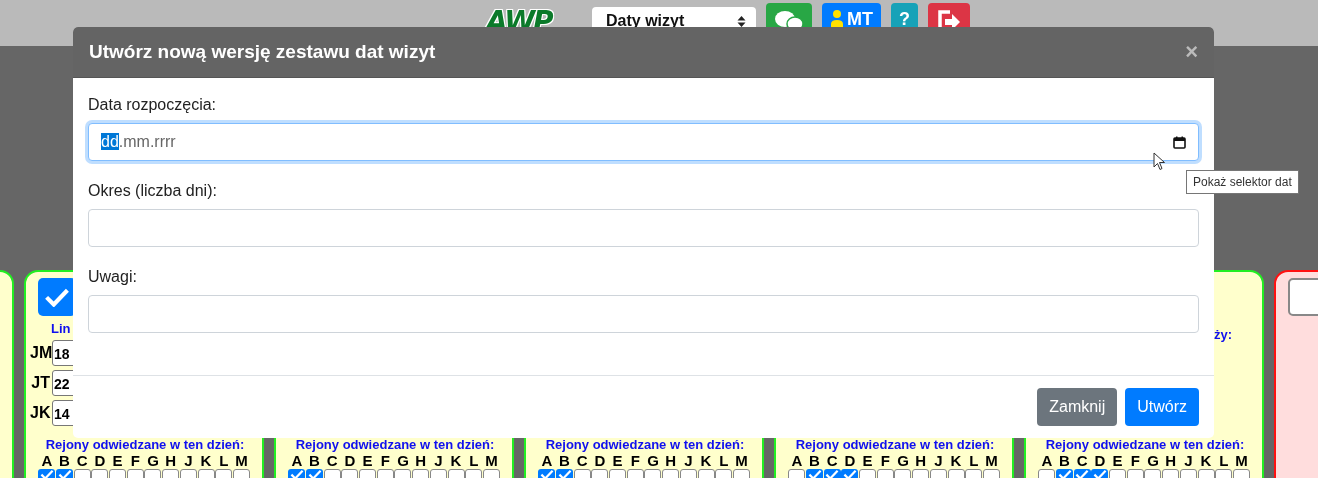  Describe the element at coordinates (113, 277) in the screenshot. I see `field-label: Uwagi:` at that location.